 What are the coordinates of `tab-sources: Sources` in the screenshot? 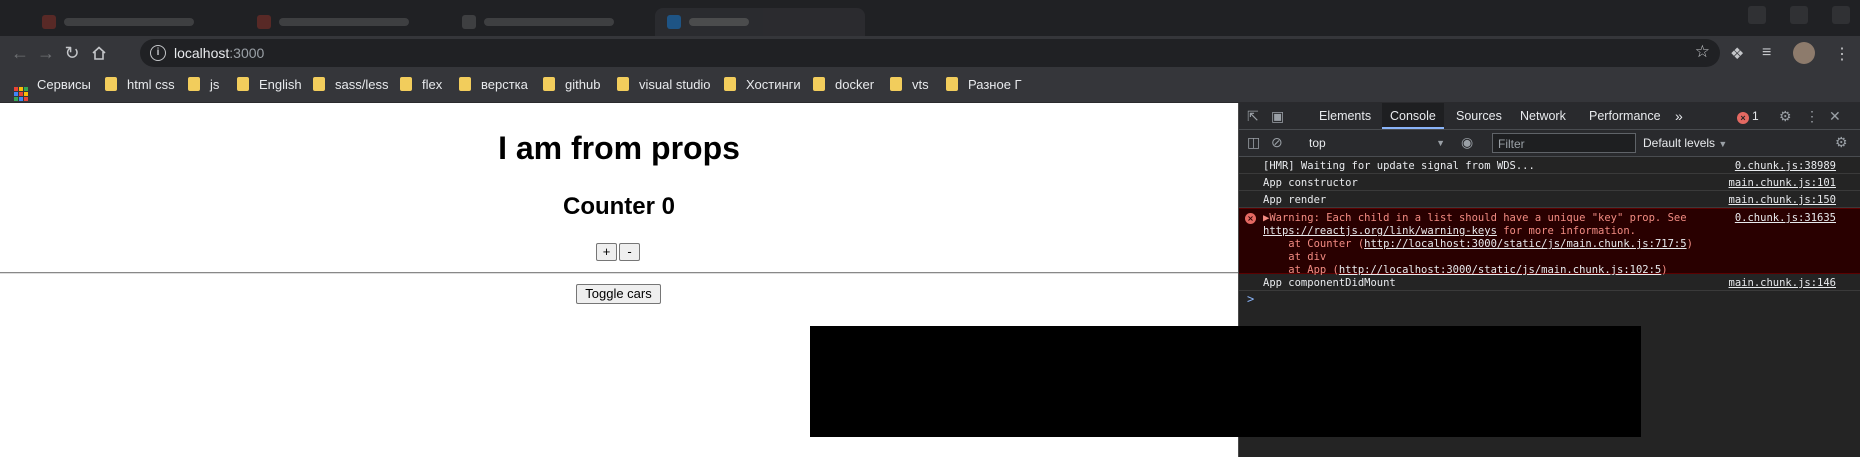 It's located at (1479, 116).